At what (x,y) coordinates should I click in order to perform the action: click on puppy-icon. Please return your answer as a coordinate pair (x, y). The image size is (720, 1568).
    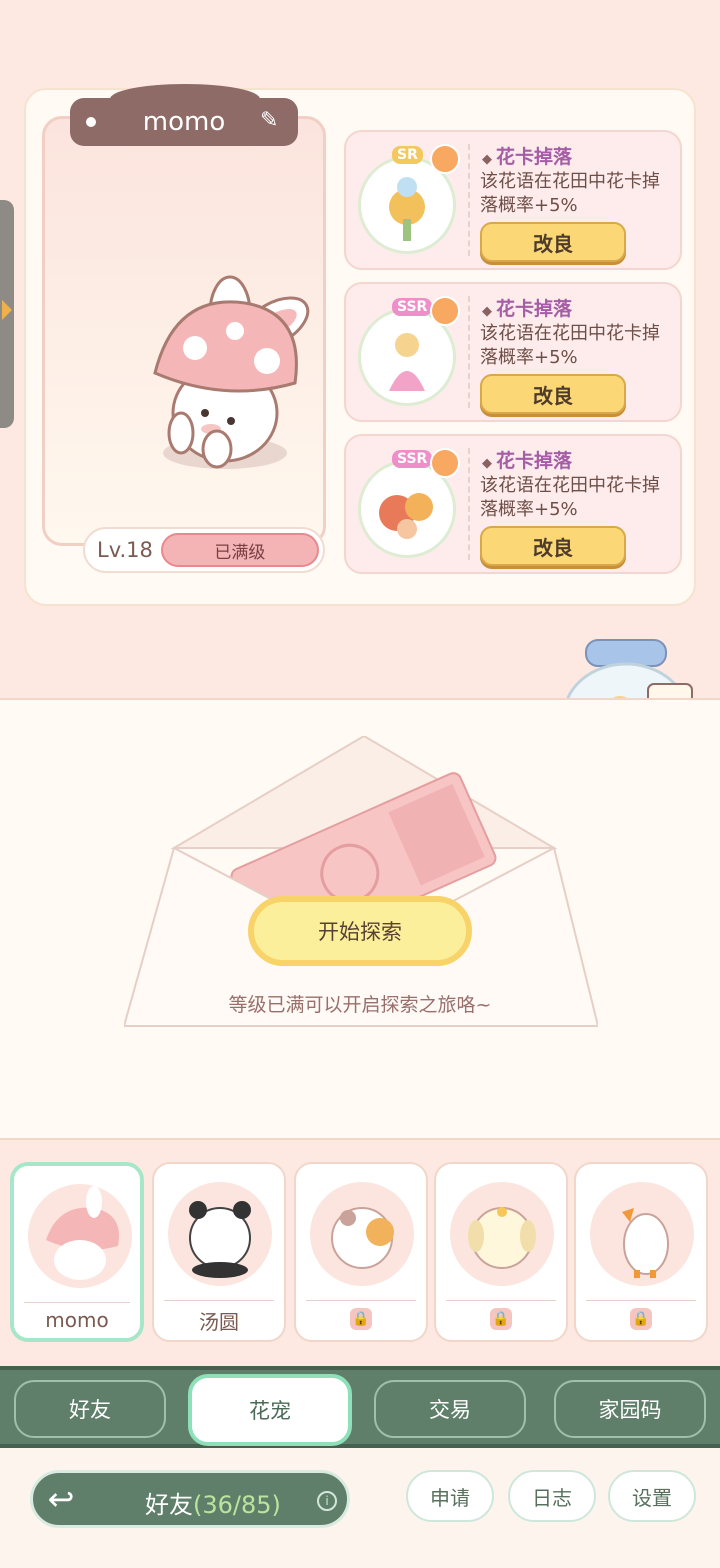
    Looking at the image, I should click on (502, 1234).